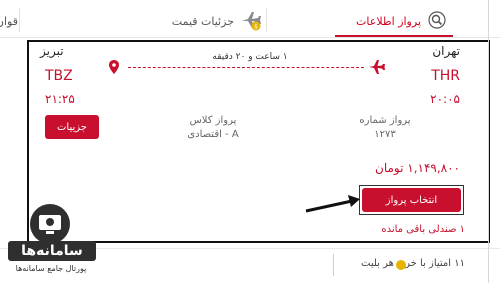  Describe the element at coordinates (388, 21) in the screenshot. I see `tab-flight-info-label: پرواز اطلاعات` at that location.